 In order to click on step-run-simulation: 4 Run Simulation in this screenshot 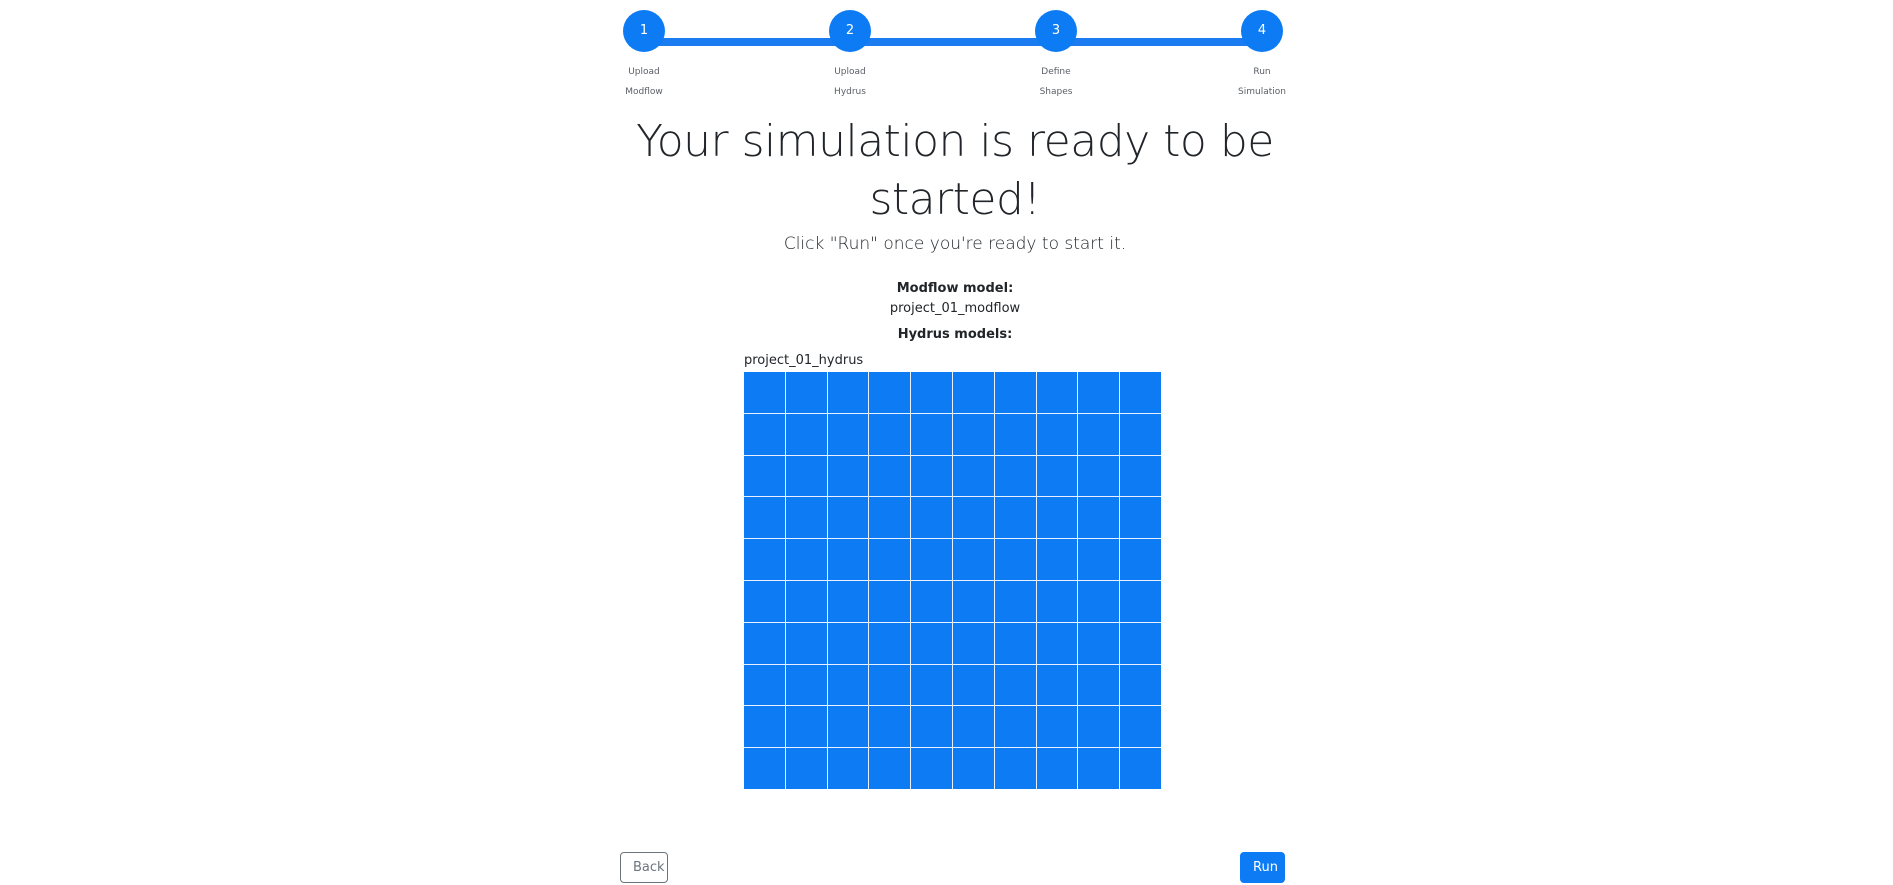, I will do `click(1262, 56)`.